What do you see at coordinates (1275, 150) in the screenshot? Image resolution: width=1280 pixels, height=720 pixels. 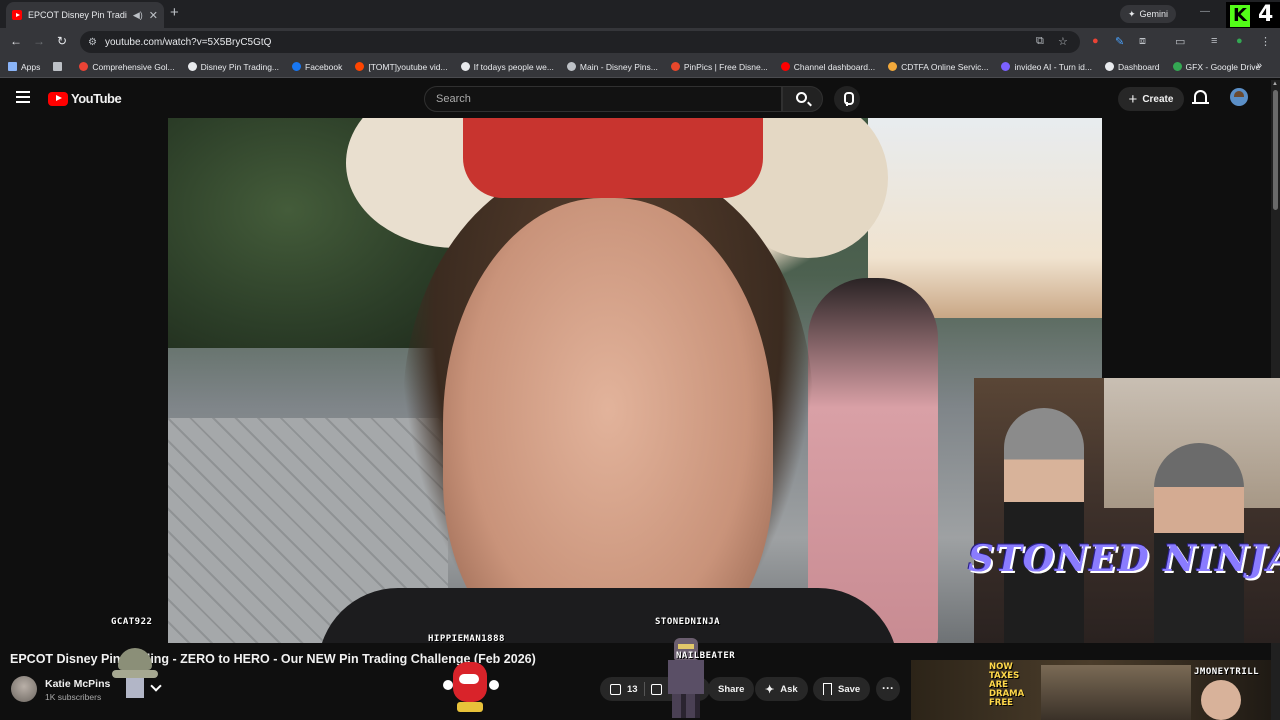 I see `scrollbar-thumb` at bounding box center [1275, 150].